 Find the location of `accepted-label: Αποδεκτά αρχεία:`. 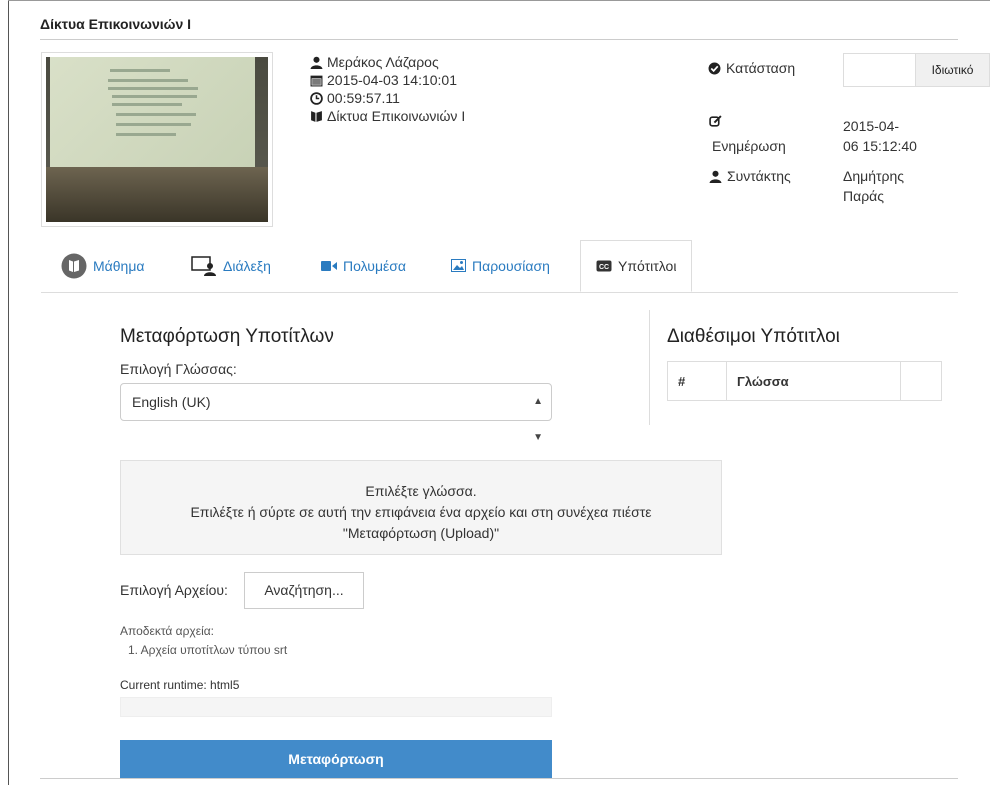

accepted-label: Αποδεκτά αρχεία: is located at coordinates (167, 631).